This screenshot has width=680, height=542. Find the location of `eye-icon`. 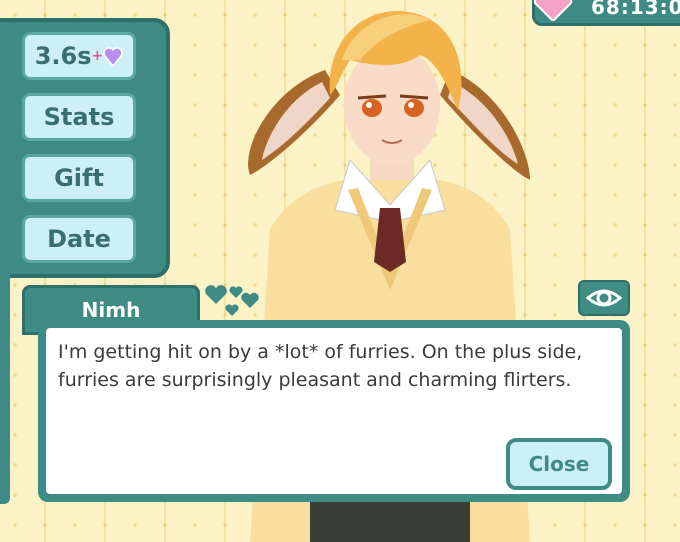

eye-icon is located at coordinates (604, 298).